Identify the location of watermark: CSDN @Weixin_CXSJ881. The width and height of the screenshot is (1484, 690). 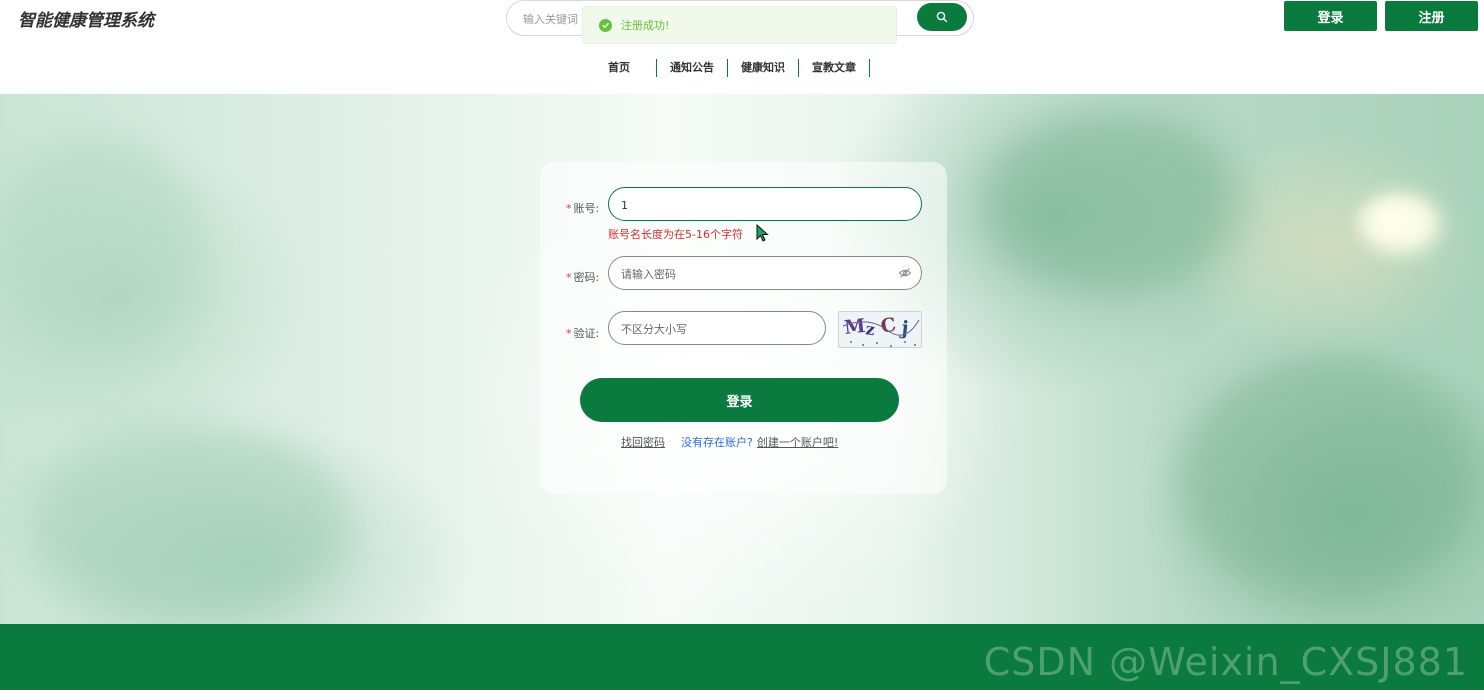
(1225, 662).